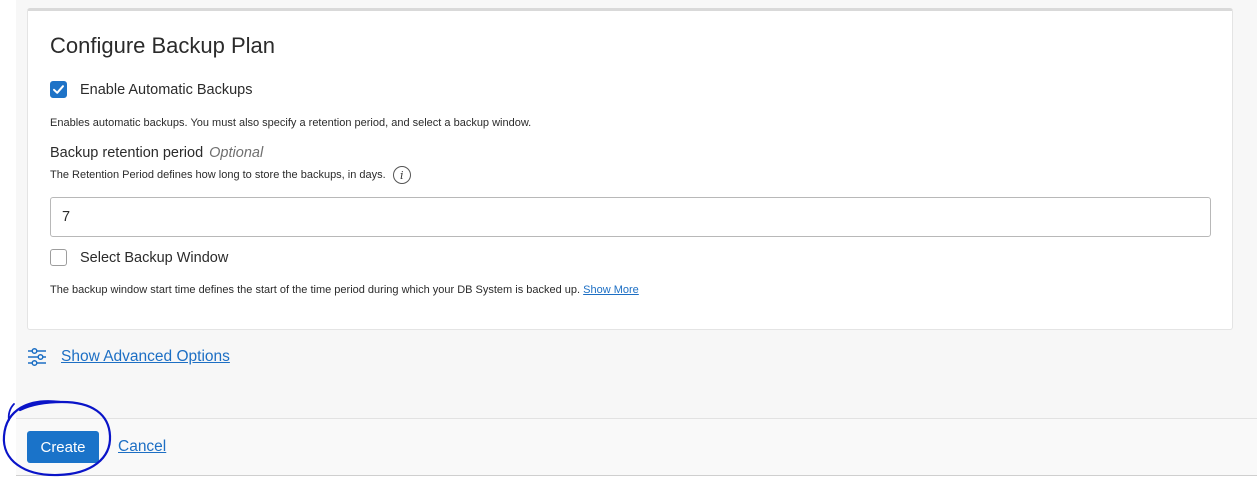 The width and height of the screenshot is (1257, 481). I want to click on enable-backups-row: Enable Automatic Backups, so click(151, 89).